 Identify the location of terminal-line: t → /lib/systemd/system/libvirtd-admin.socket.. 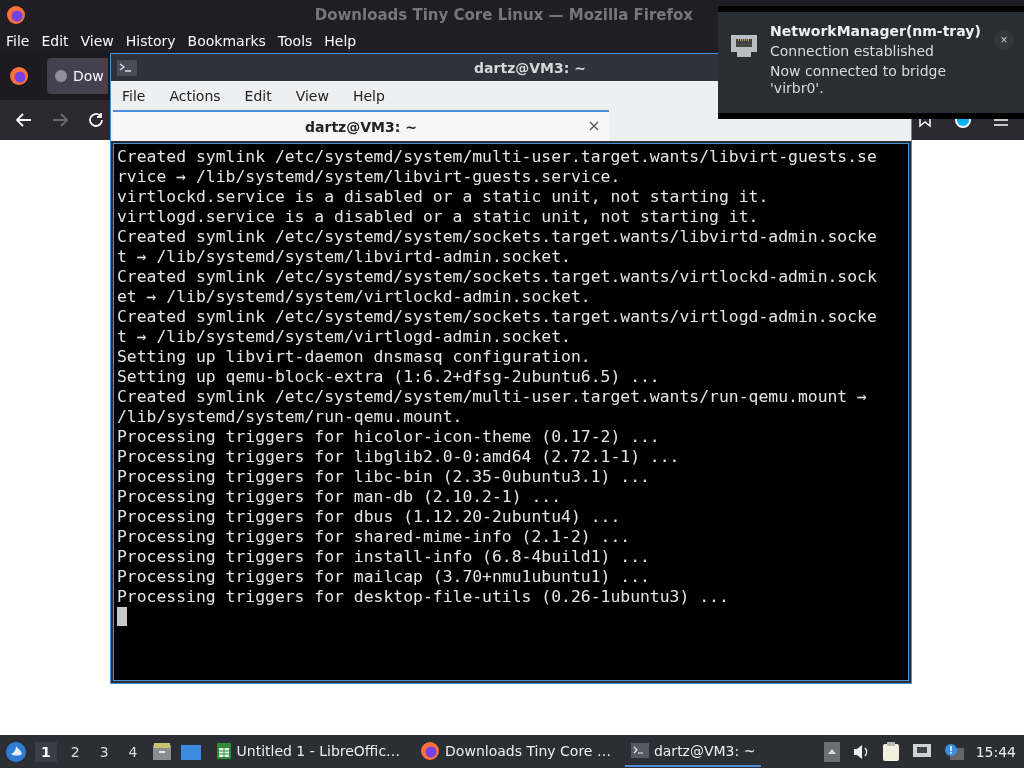
(344, 257).